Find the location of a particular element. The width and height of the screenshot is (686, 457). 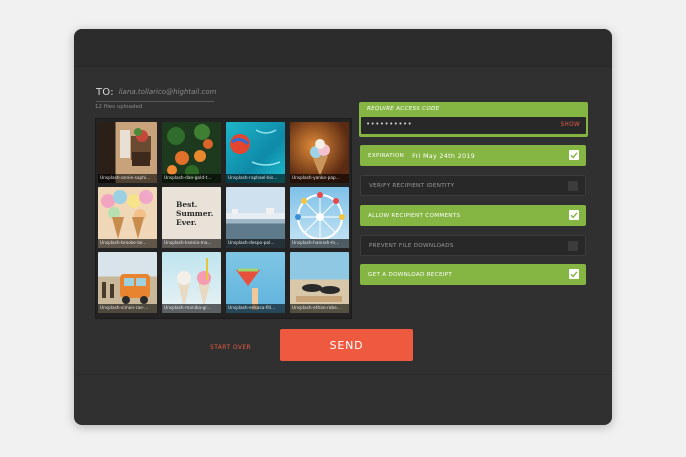

poster-text: Best. is located at coordinates (187, 204).